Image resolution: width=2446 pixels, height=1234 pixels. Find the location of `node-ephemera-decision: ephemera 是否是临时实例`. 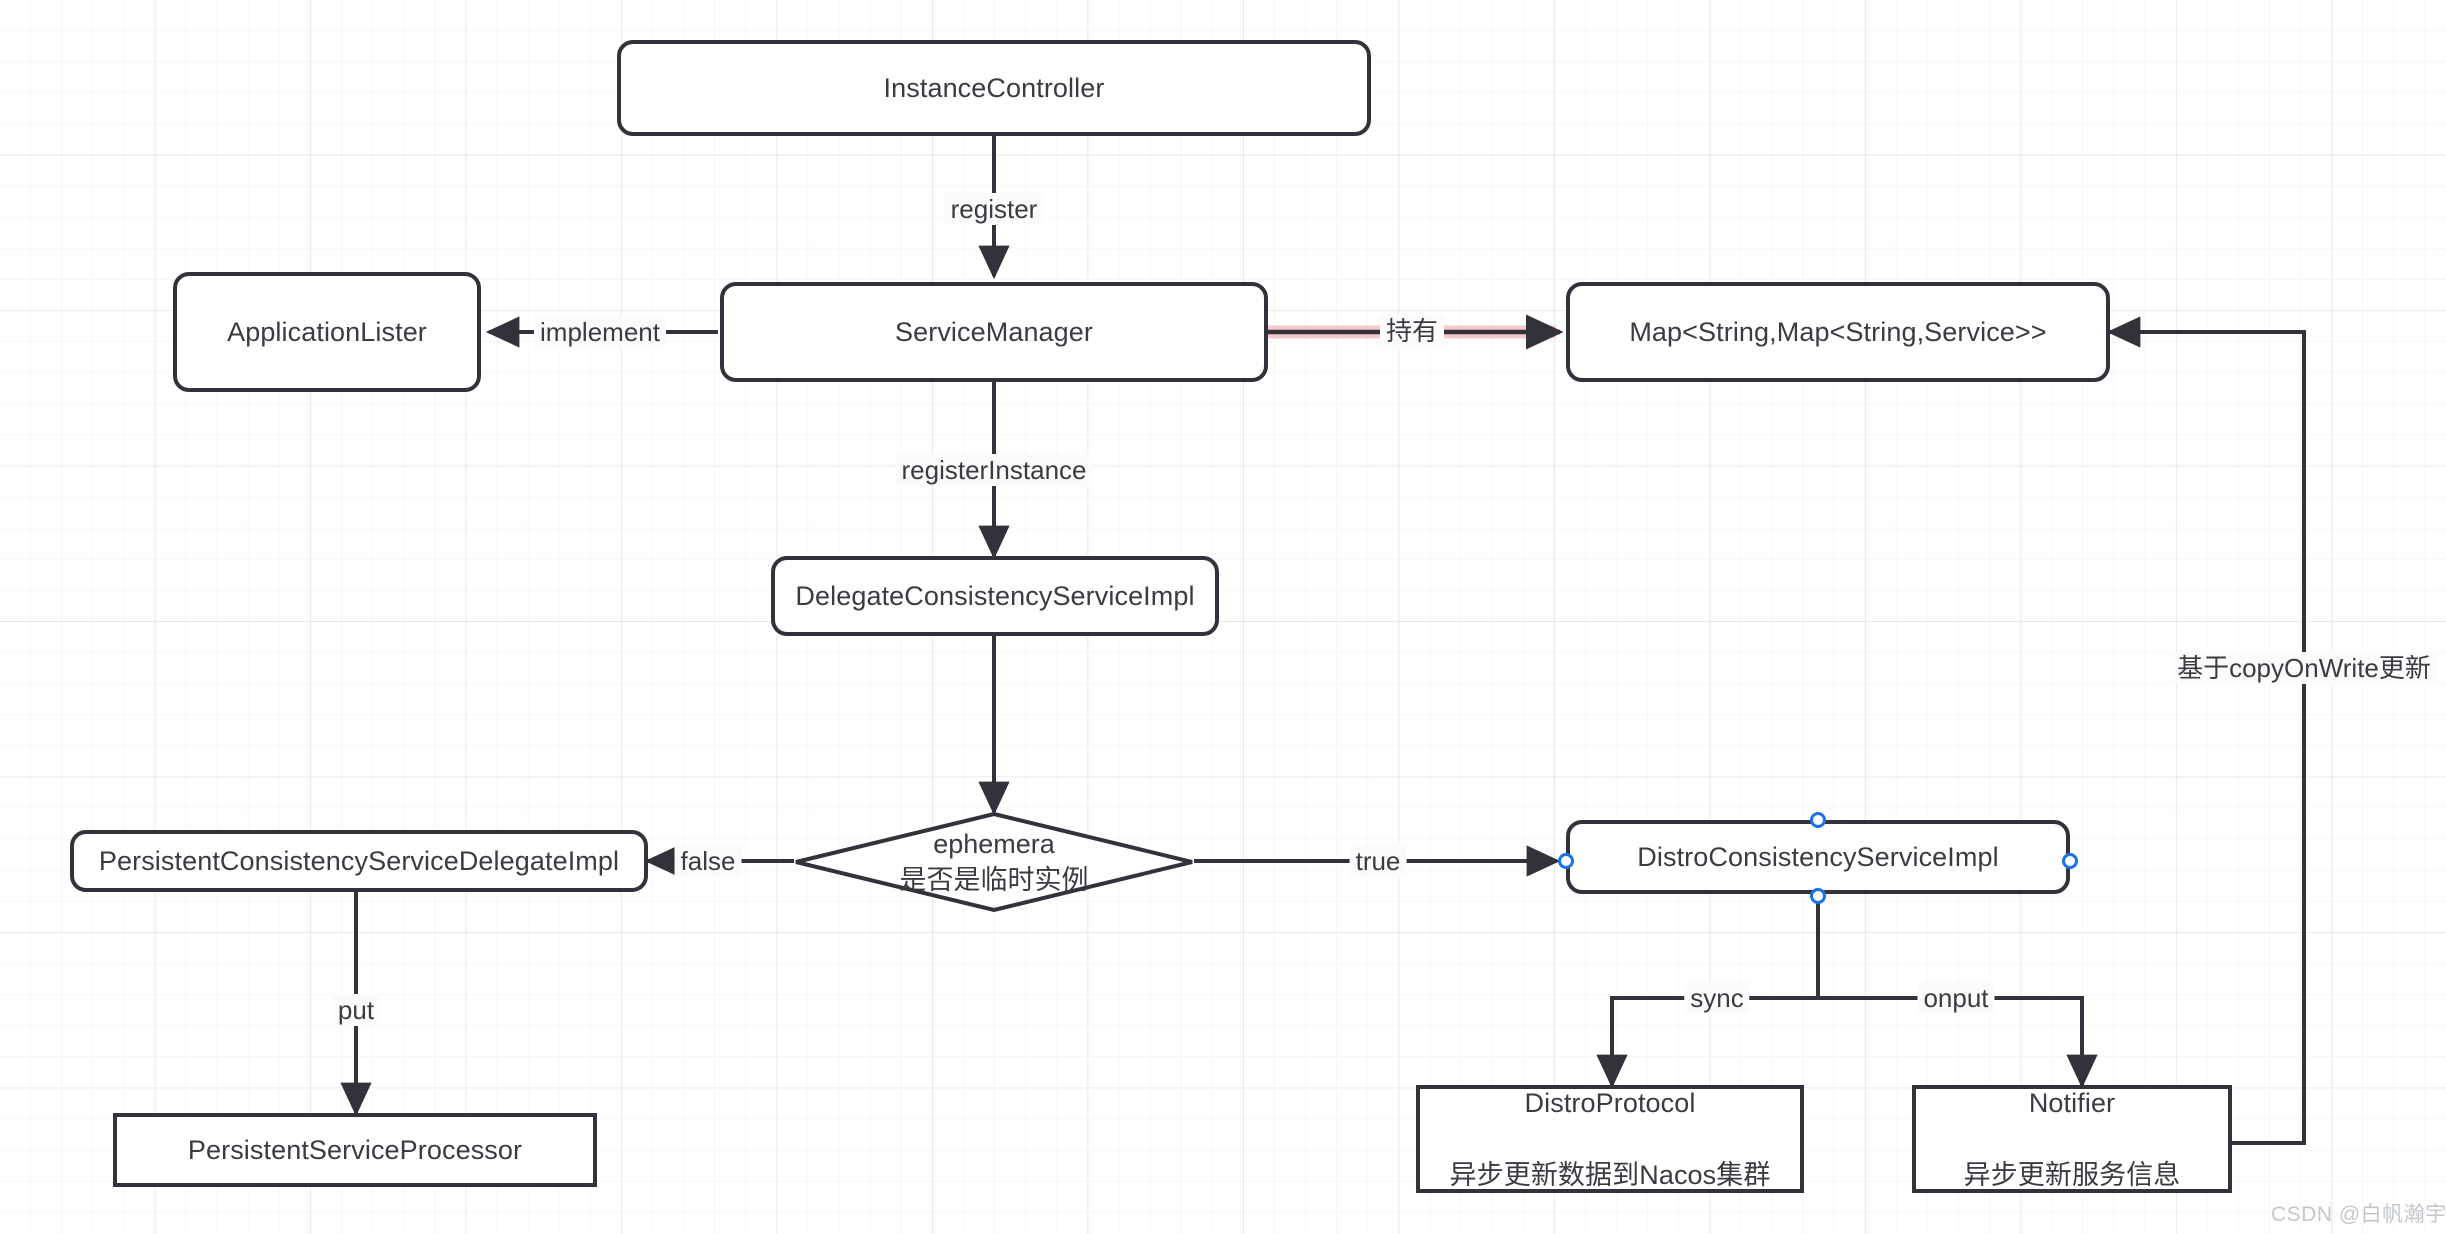

node-ephemera-decision: ephemera 是否是临时实例 is located at coordinates (994, 862).